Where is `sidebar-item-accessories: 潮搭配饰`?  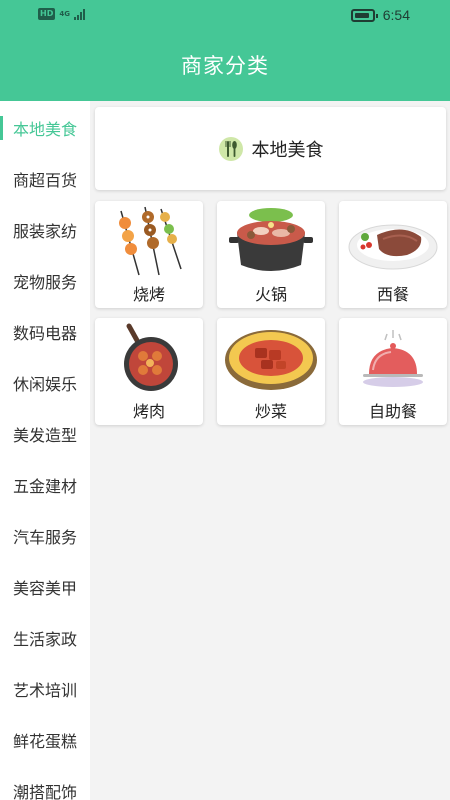
sidebar-item-accessories: 潮搭配饰 is located at coordinates (45, 782).